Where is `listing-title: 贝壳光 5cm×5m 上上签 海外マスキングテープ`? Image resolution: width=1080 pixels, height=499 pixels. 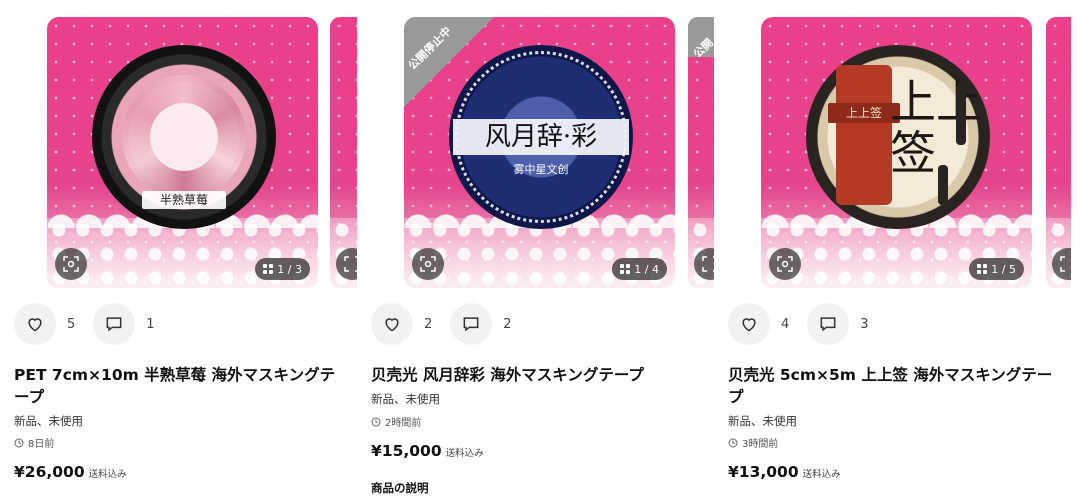 listing-title: 贝壳光 5cm×5m 上上签 海外マスキングテープ is located at coordinates (895, 386).